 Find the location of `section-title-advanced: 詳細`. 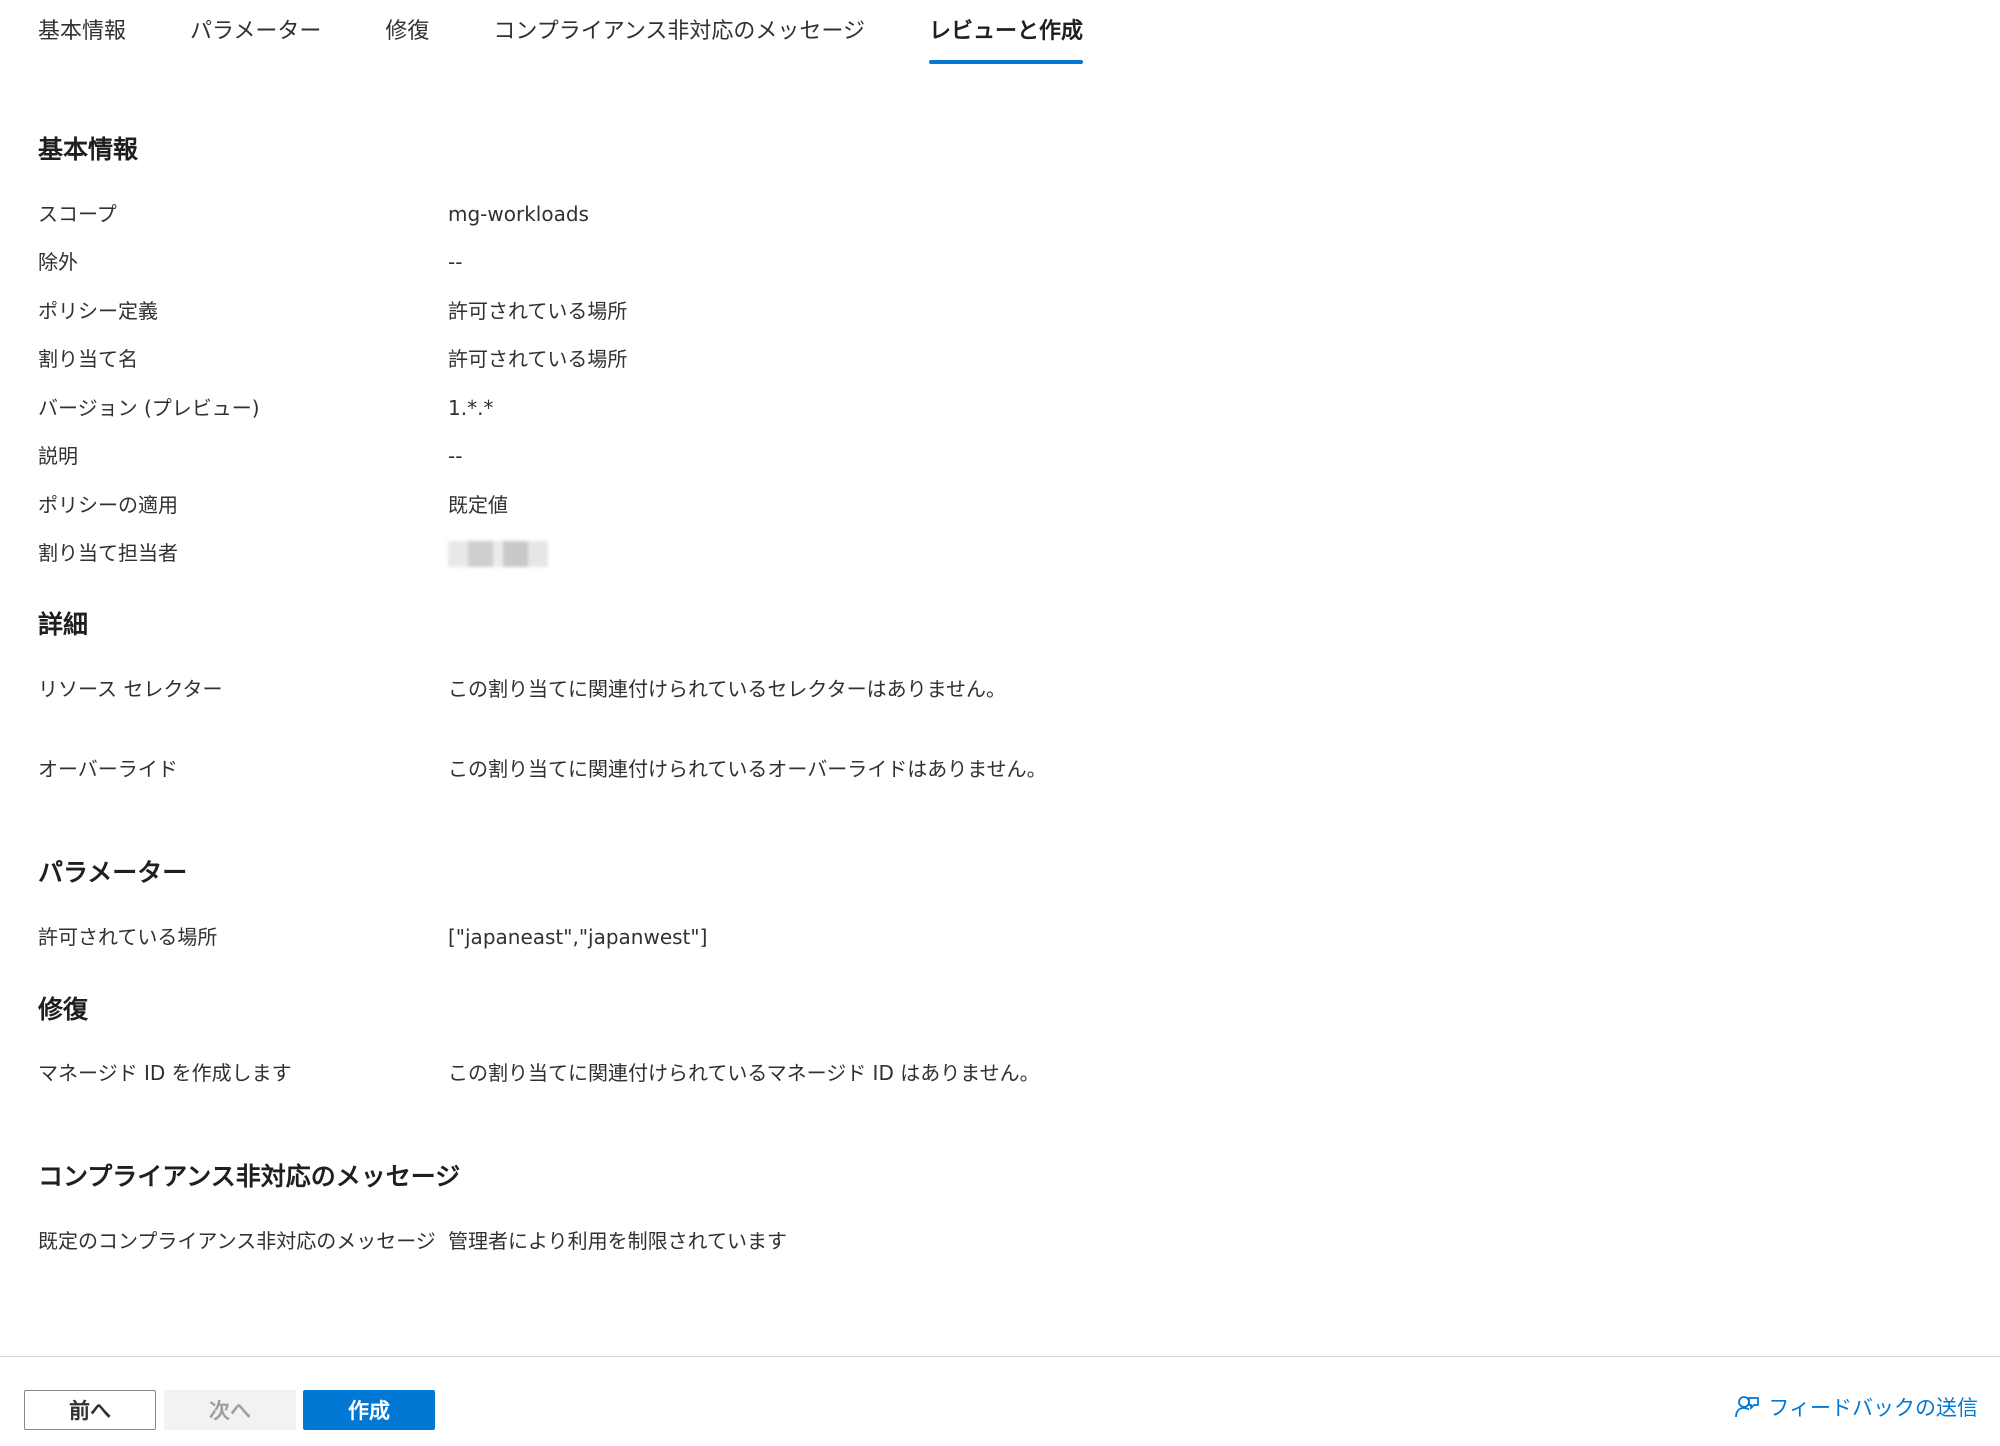

section-title-advanced: 詳細 is located at coordinates (63, 624).